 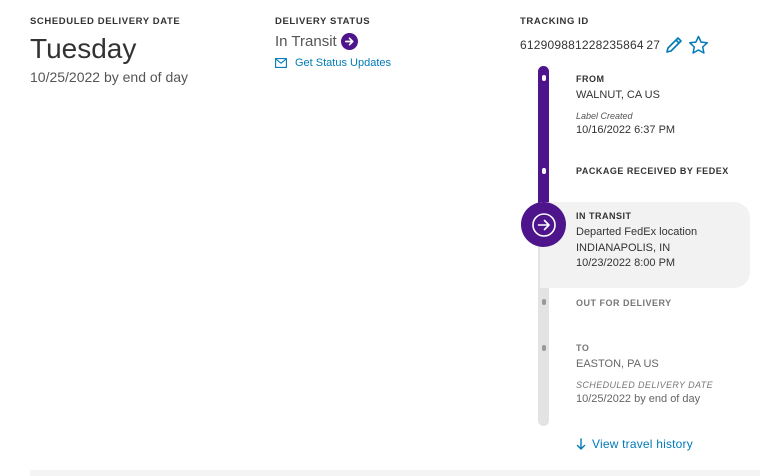 I want to click on section-divider, so click(x=395, y=473).